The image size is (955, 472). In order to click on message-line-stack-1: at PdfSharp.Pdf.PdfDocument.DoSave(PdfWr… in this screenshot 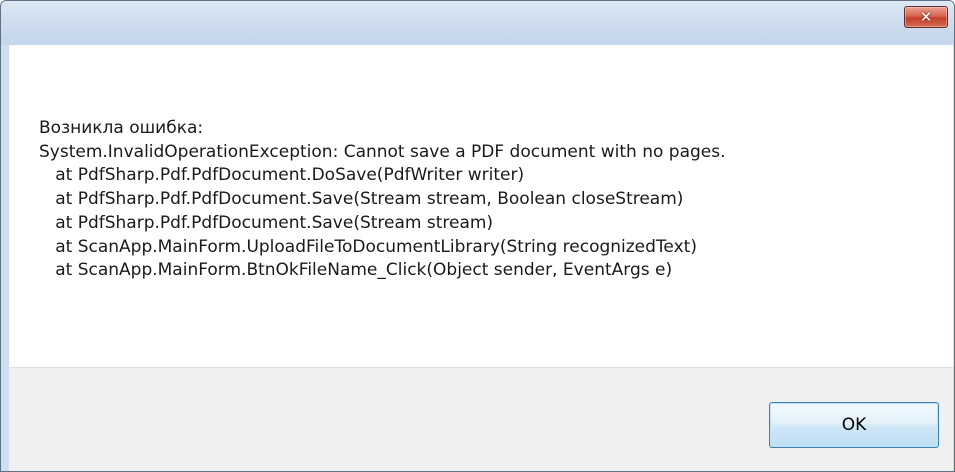, I will do `click(282, 175)`.